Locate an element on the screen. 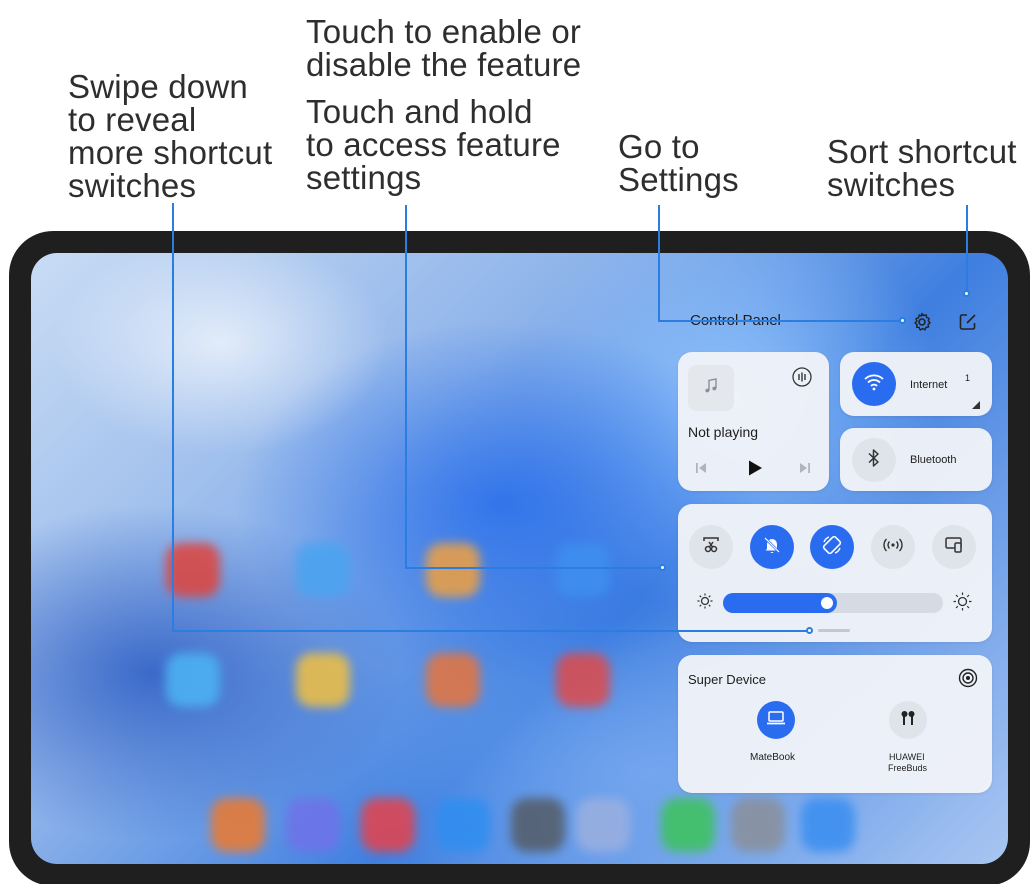  play-icon is located at coordinates (755, 470).